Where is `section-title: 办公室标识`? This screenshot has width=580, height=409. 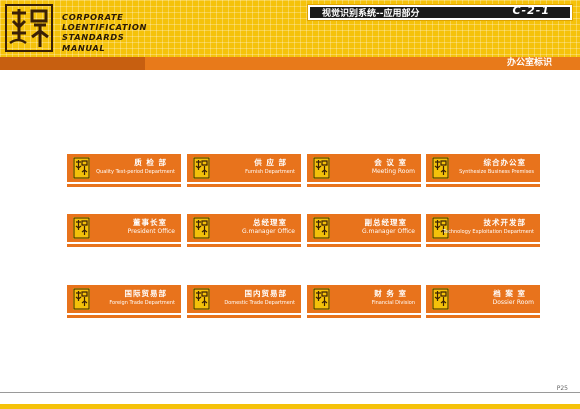 section-title: 办公室标识 is located at coordinates (529, 63).